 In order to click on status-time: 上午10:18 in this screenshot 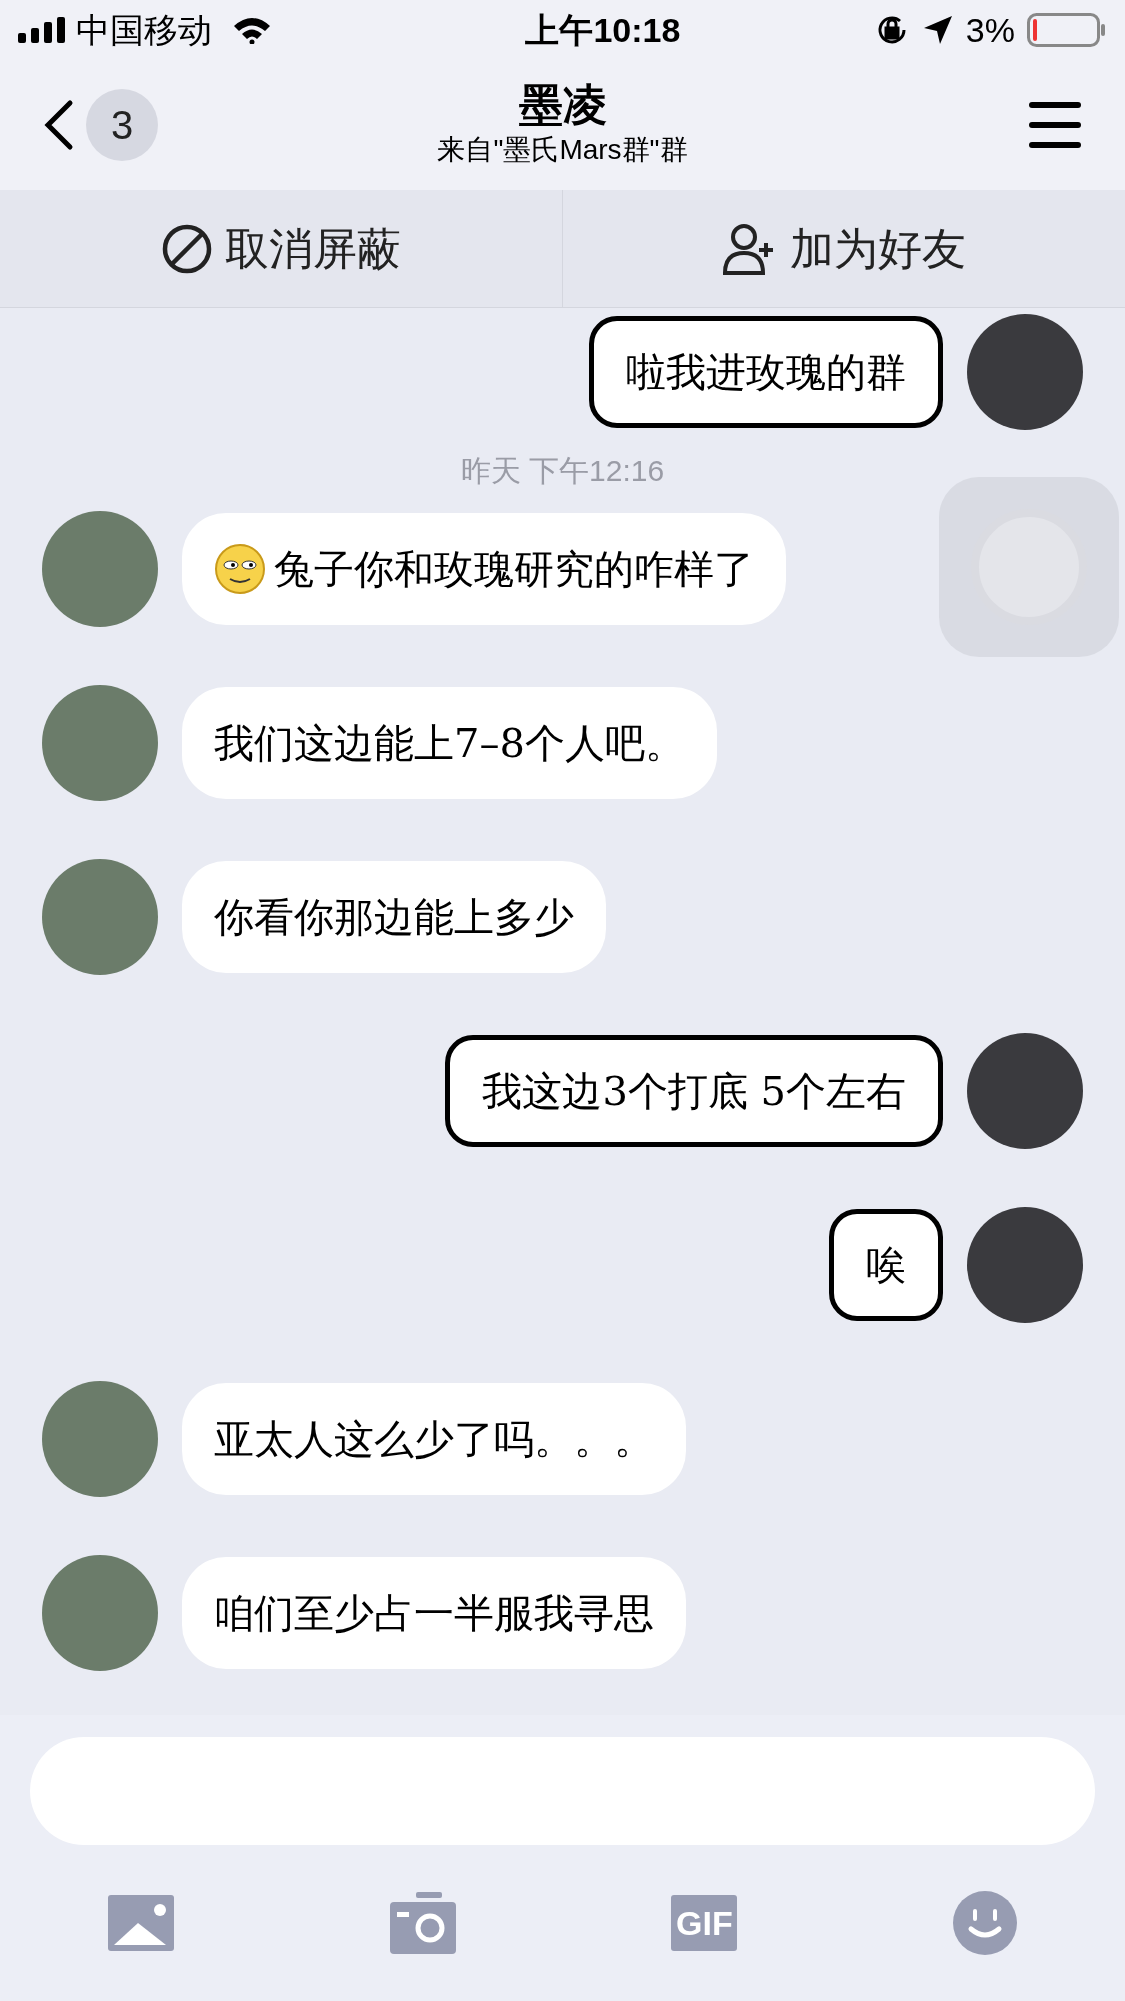, I will do `click(603, 30)`.